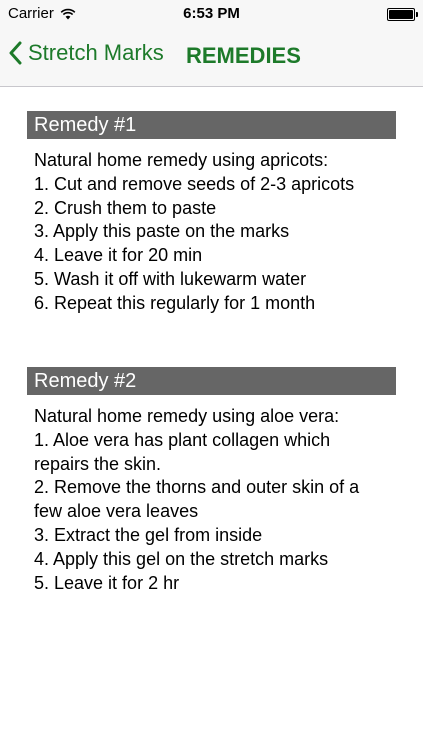 This screenshot has width=423, height=750. Describe the element at coordinates (211, 125) in the screenshot. I see `remedy-header: Remedy #1` at that location.